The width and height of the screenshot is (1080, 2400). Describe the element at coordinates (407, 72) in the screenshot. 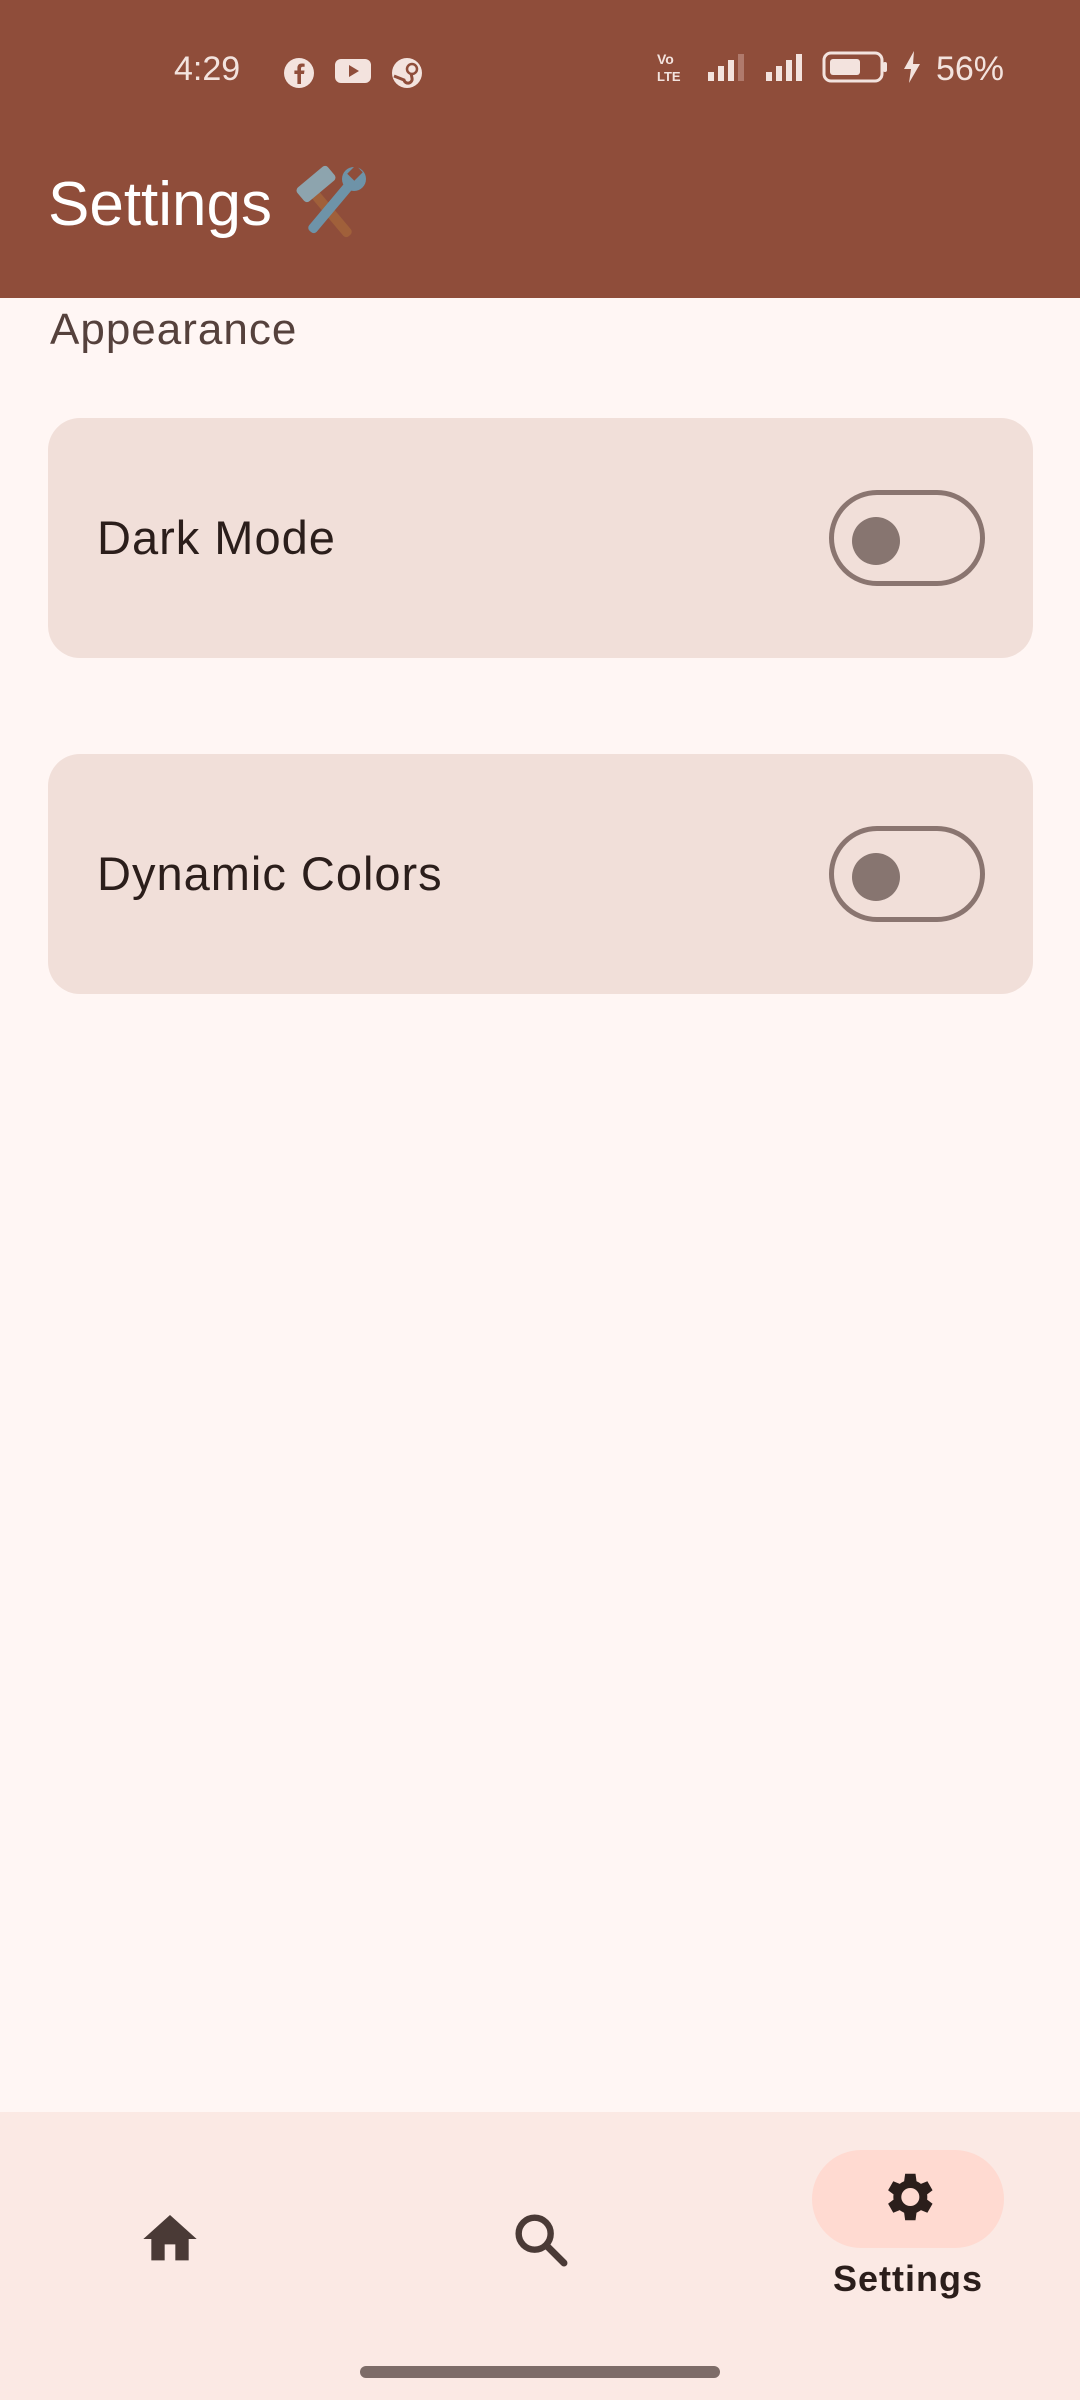

I see `steam-icon` at that location.